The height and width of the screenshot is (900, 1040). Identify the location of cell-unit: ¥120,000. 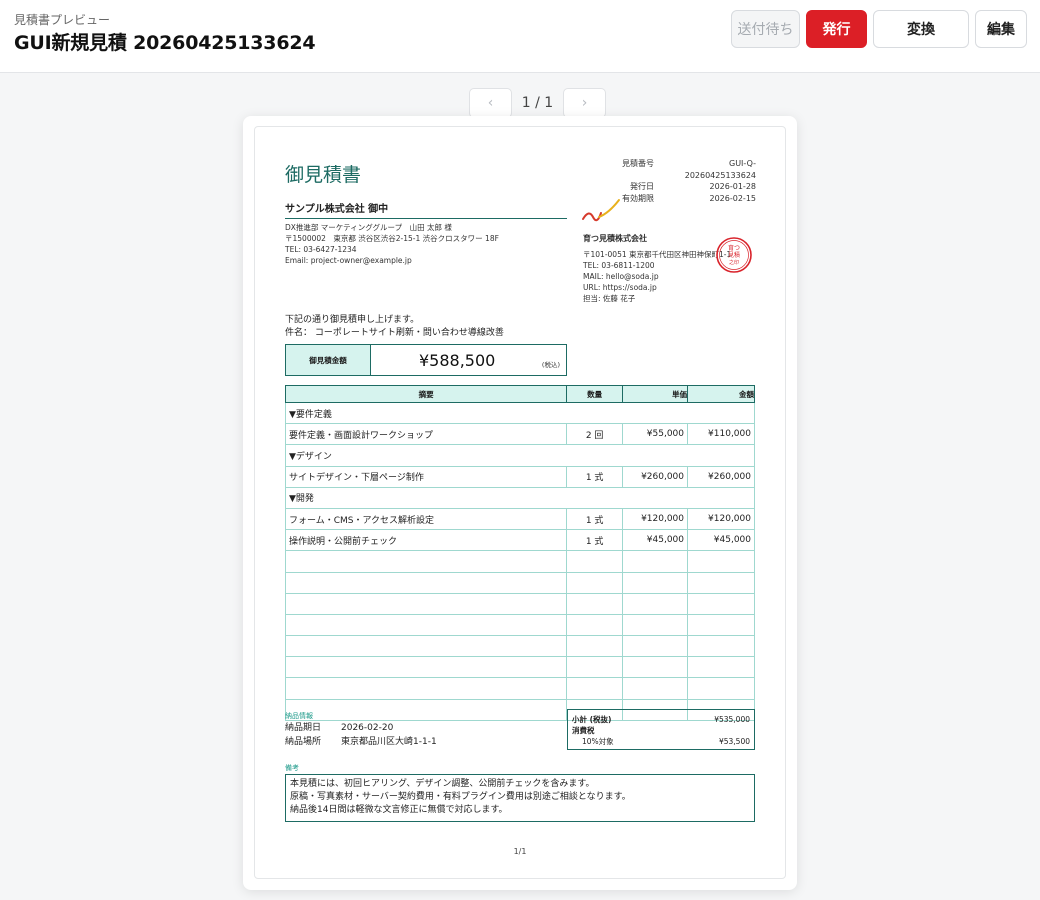
(655, 519).